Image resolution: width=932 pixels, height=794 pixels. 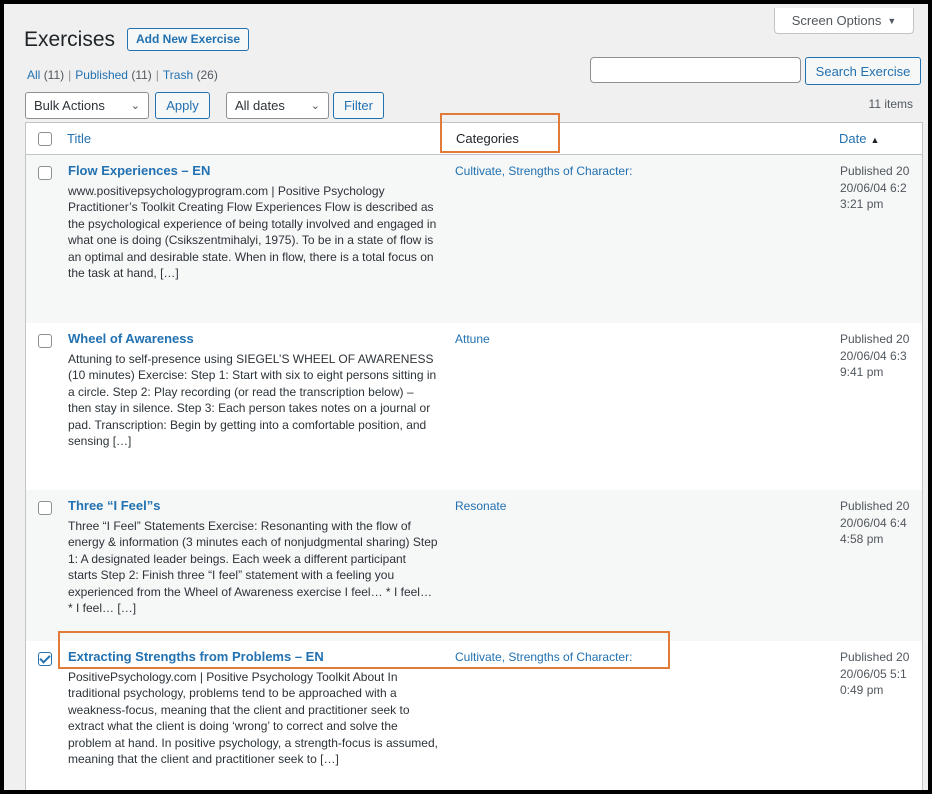 I want to click on column-title: Title, so click(x=79, y=138).